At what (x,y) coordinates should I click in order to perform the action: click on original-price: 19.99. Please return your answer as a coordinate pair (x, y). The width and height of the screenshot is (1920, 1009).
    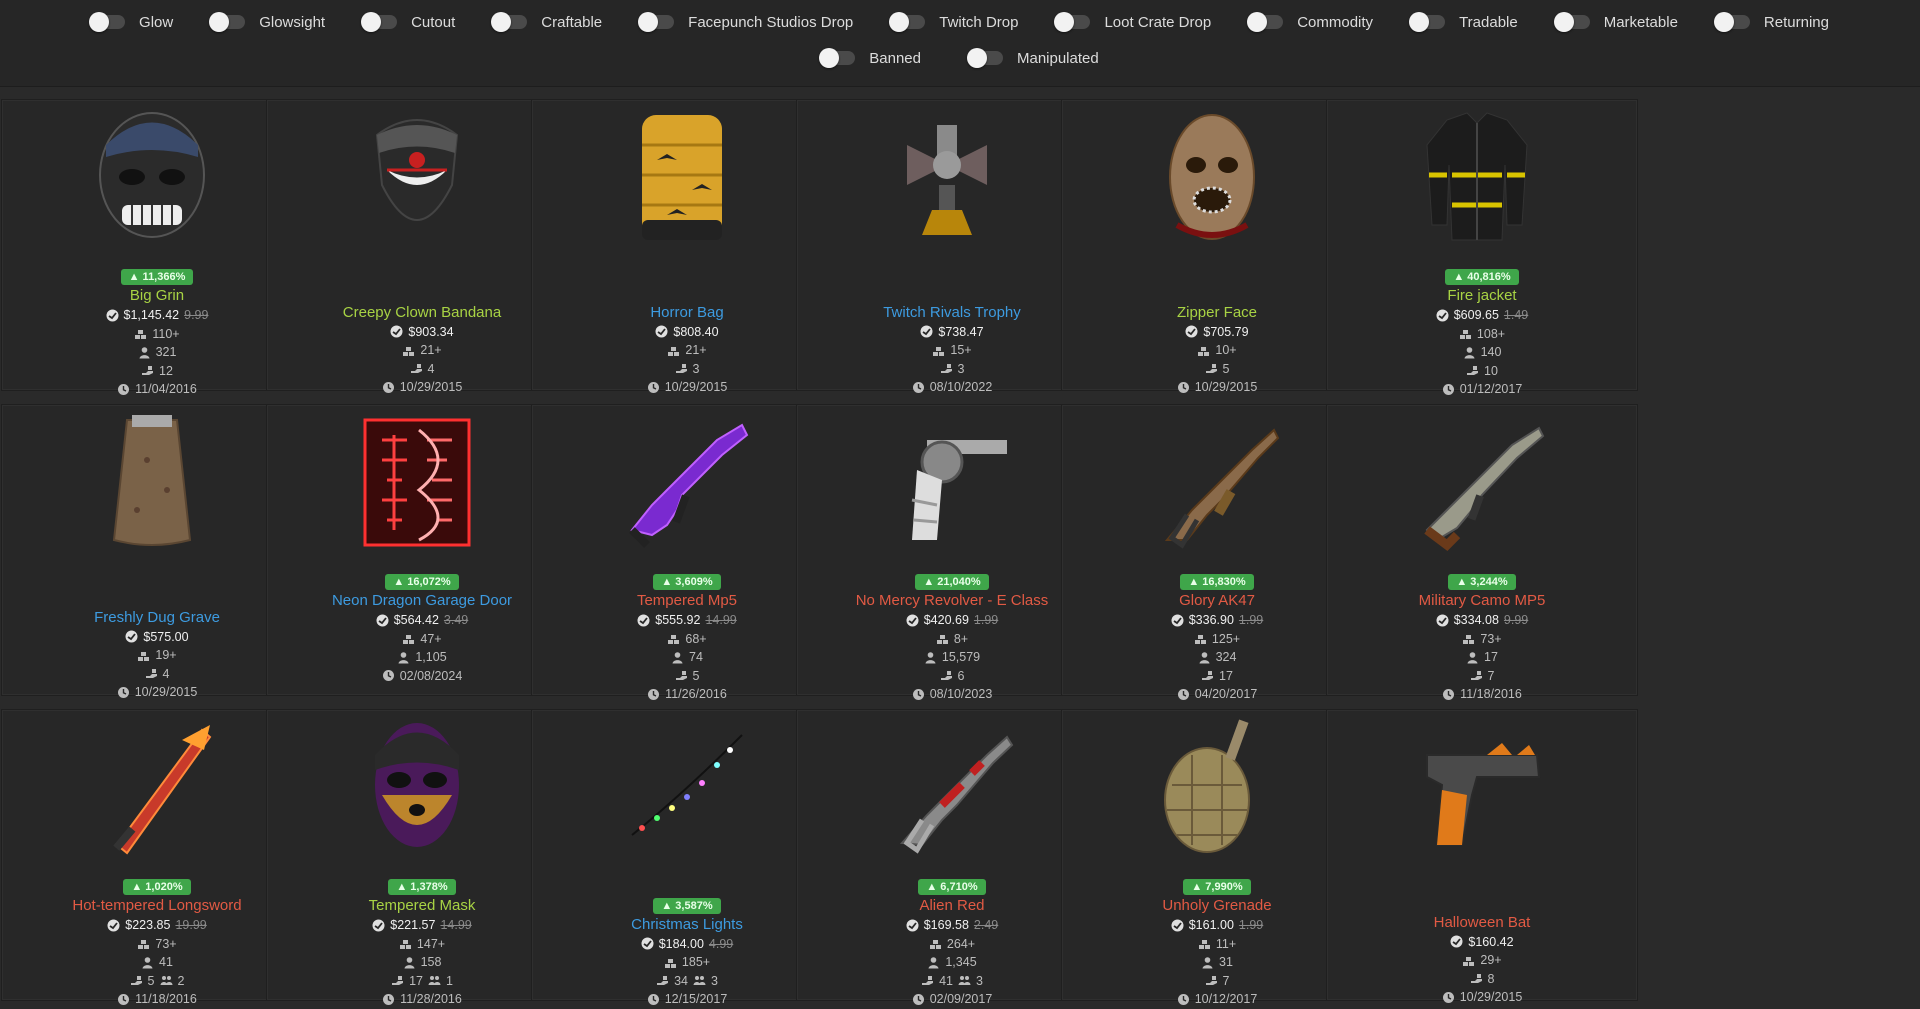
    Looking at the image, I should click on (191, 925).